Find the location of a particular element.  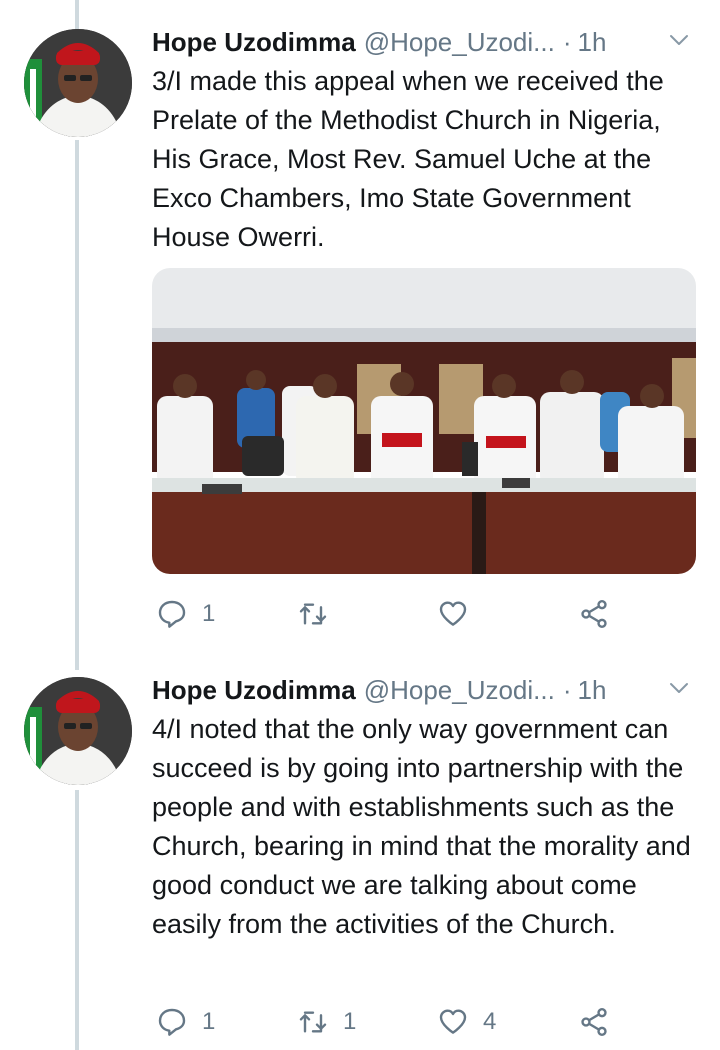

like-button: 4 is located at coordinates (466, 1022).